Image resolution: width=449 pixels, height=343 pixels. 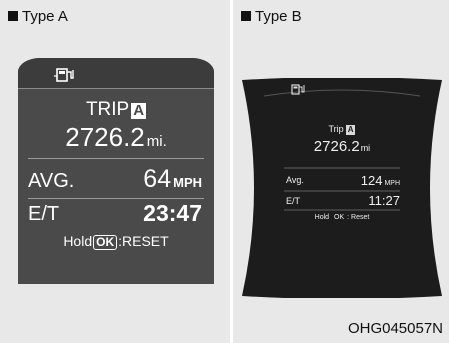 I want to click on avg-value-row: 124 MPH, so click(x=380, y=181).